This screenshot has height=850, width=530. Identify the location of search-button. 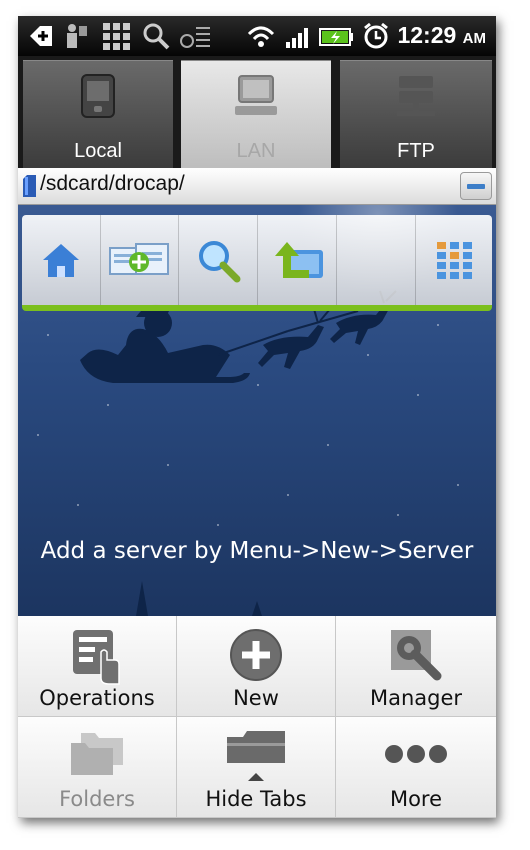
(218, 260).